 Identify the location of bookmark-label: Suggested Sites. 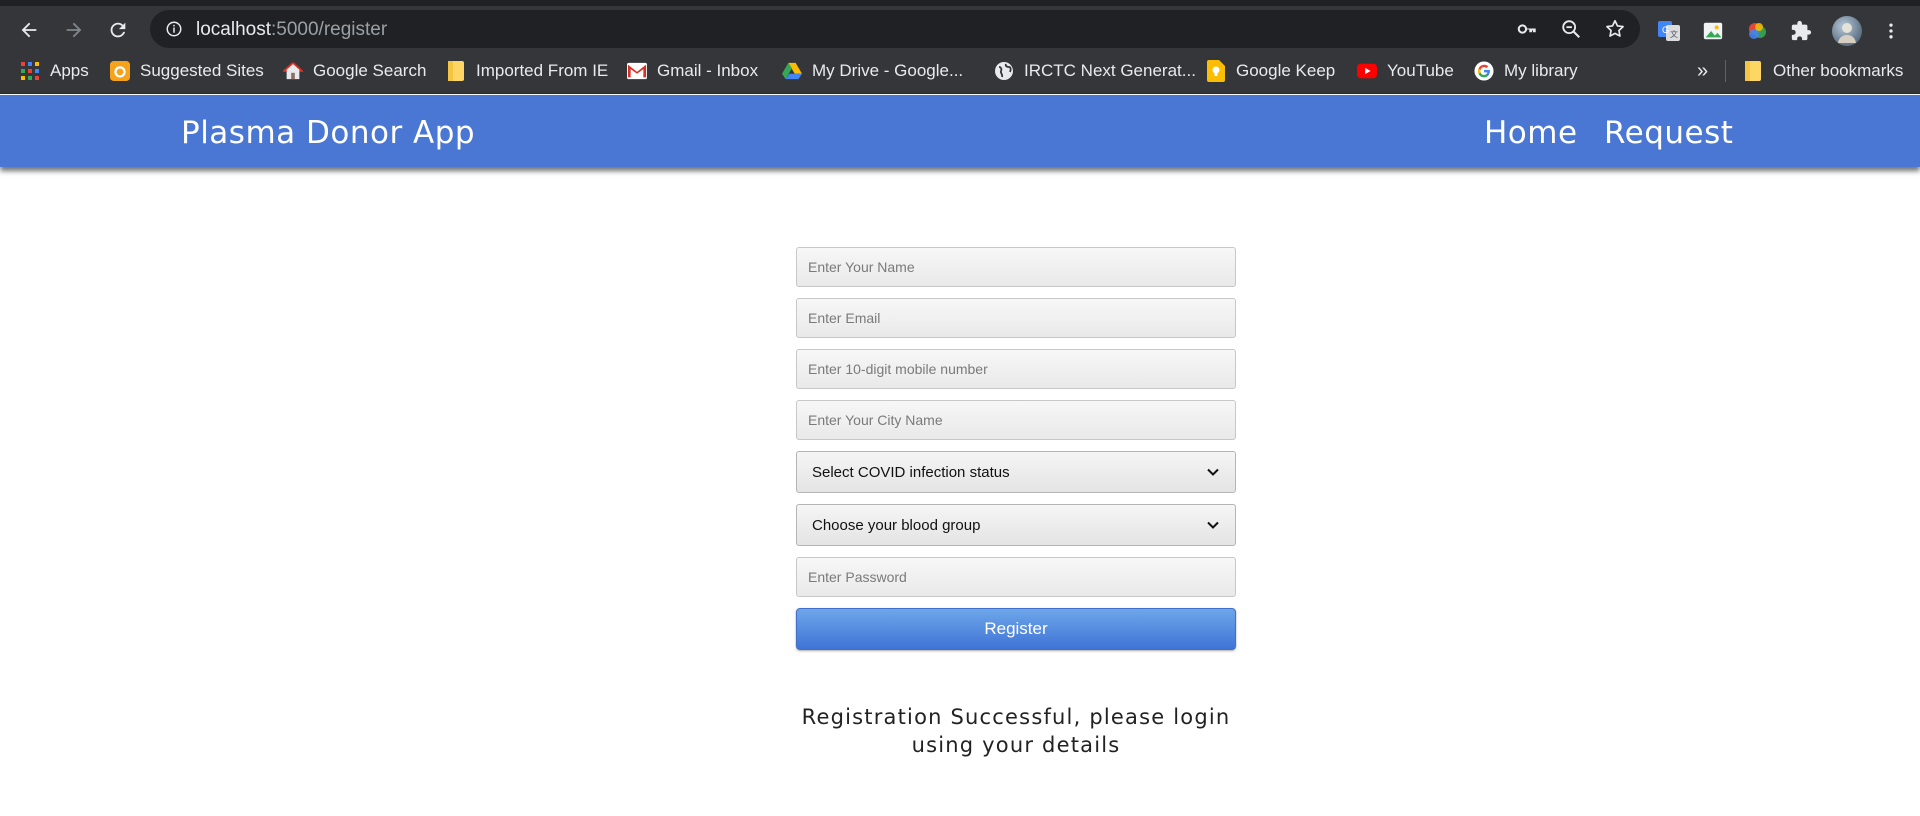
(202, 70).